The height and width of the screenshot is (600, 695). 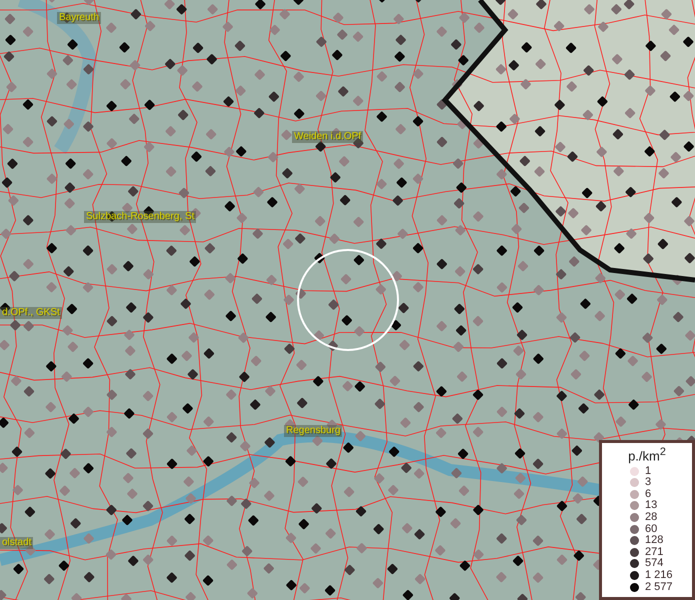 I want to click on legend-title: p./km$^{2}$, so click(x=647, y=454).